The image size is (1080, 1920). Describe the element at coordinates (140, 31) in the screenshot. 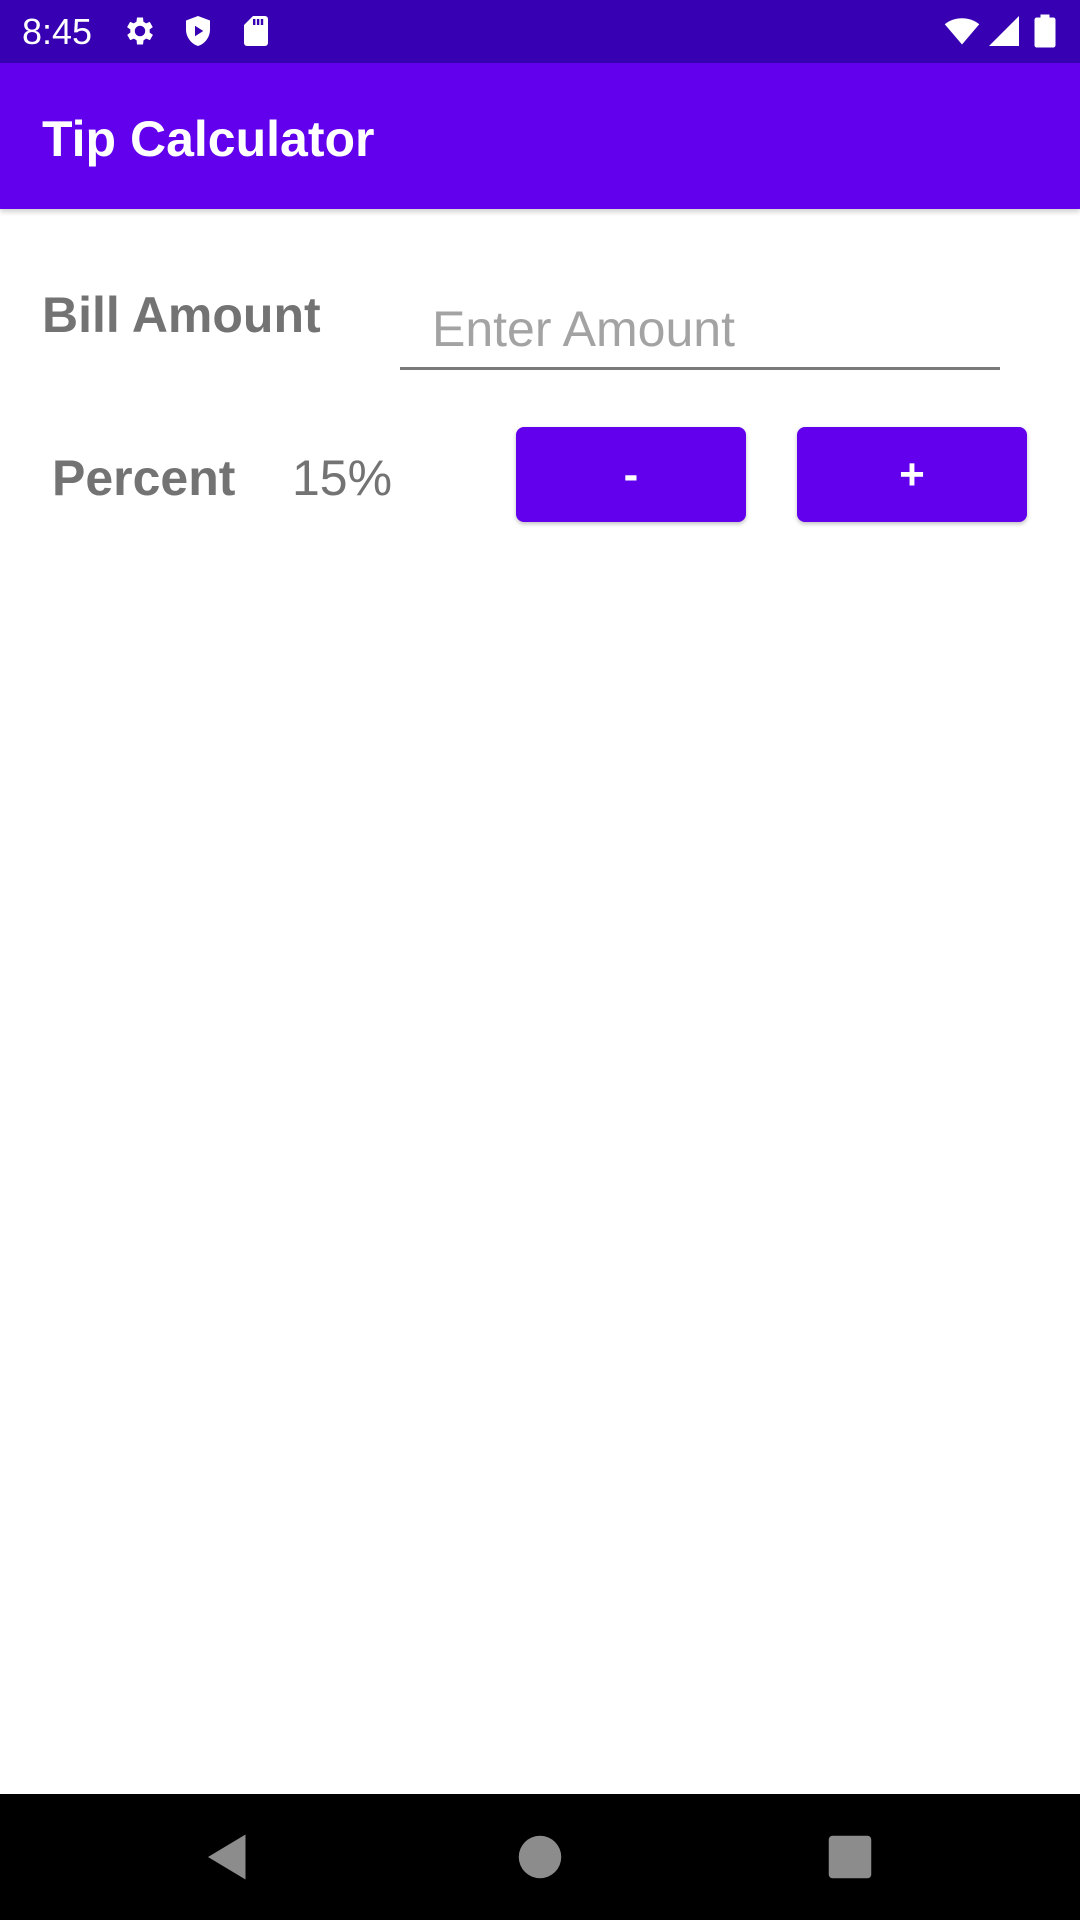

I see `gear-icon` at that location.